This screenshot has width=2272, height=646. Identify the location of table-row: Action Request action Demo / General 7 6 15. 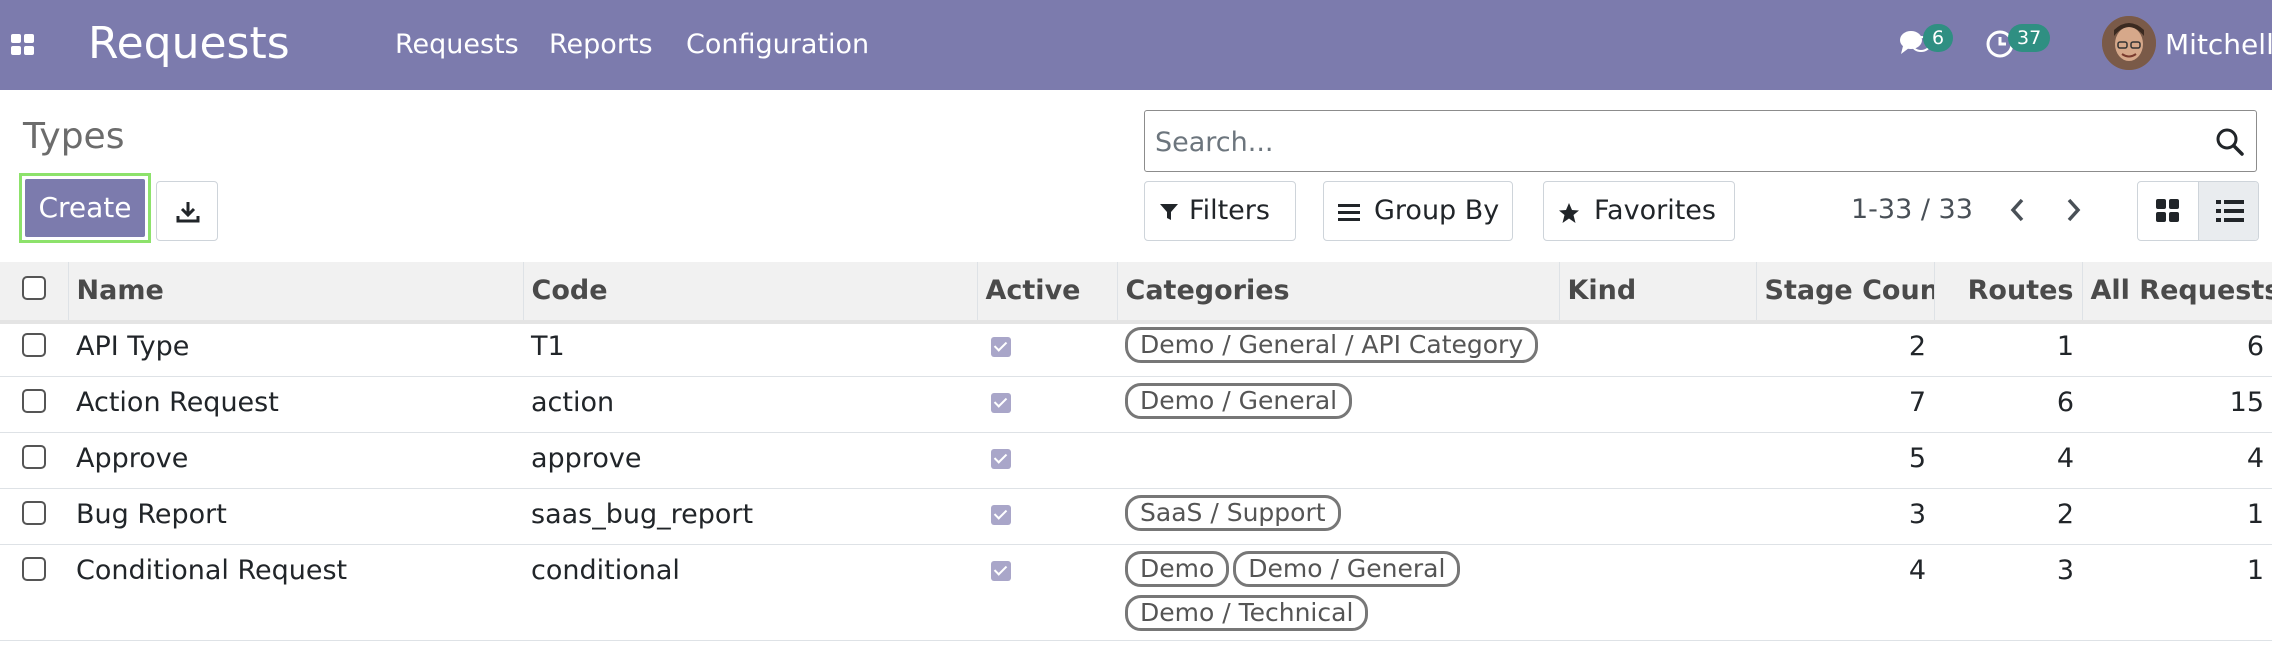
(1136, 404).